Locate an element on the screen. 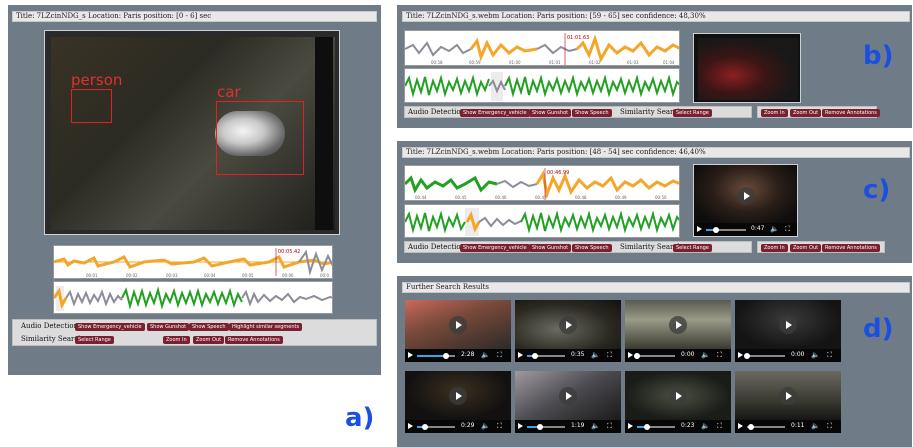 This screenshot has height=447, width=913. highlight-similar-segments-button: Highlight similar segments is located at coordinates (266, 327).